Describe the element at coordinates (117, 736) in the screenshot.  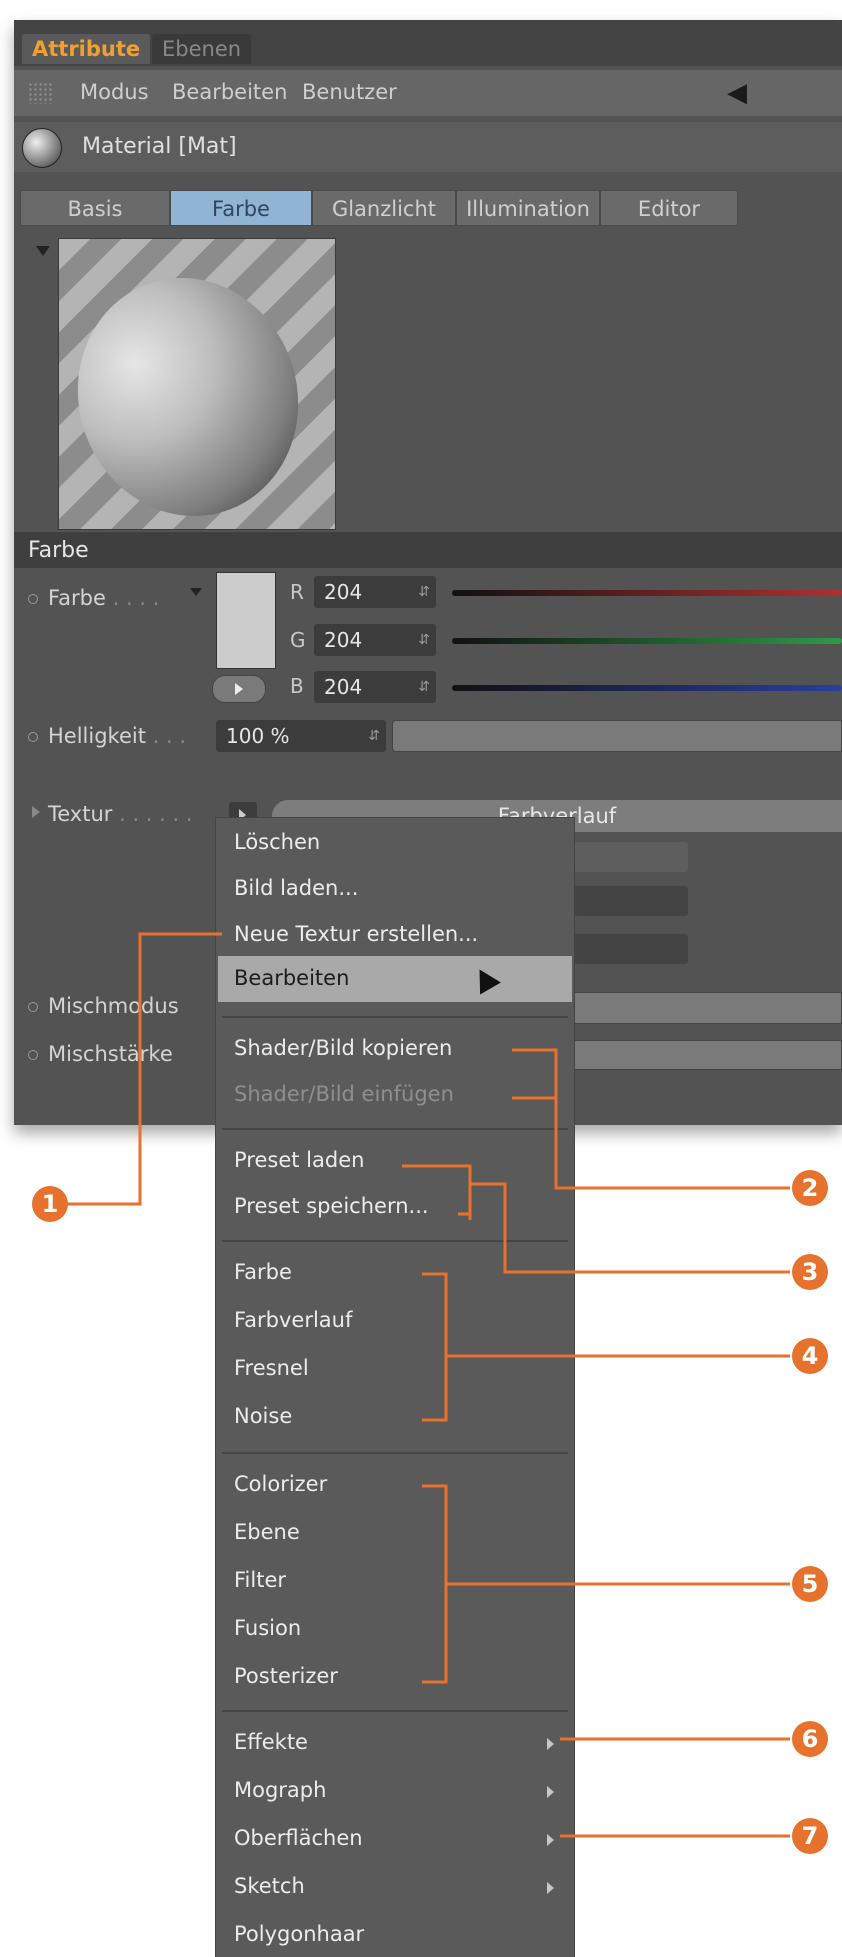
I see `helligkeit-label: Helligkeit . . .` at that location.